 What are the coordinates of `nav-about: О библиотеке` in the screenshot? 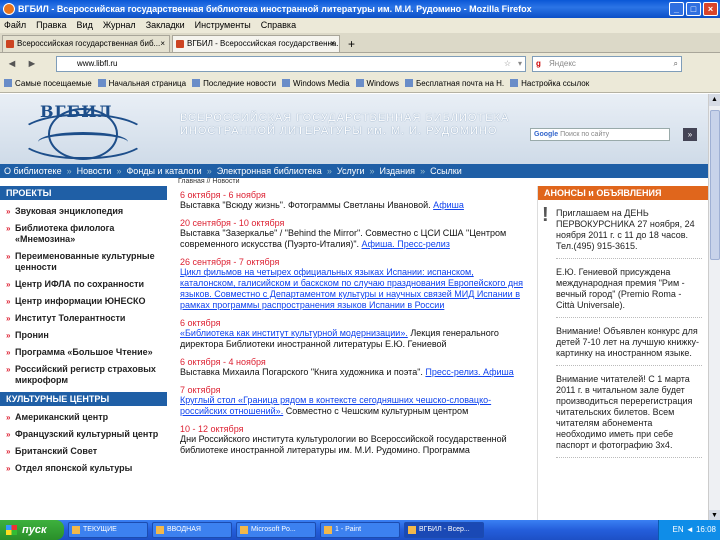 It's located at (33, 171).